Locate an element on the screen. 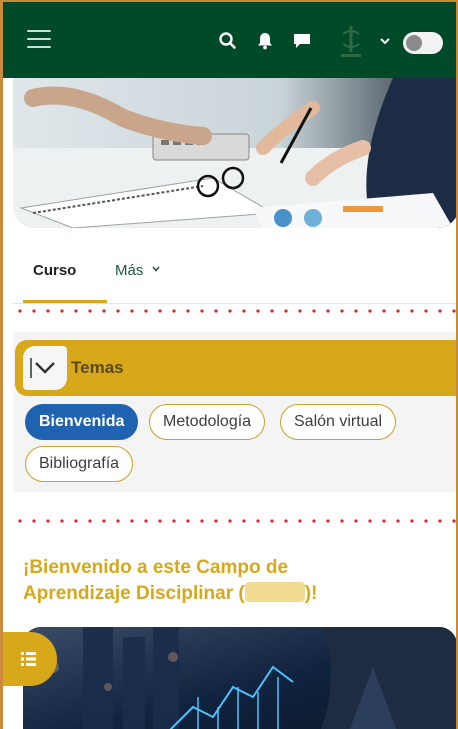  bell-icon is located at coordinates (265, 41).